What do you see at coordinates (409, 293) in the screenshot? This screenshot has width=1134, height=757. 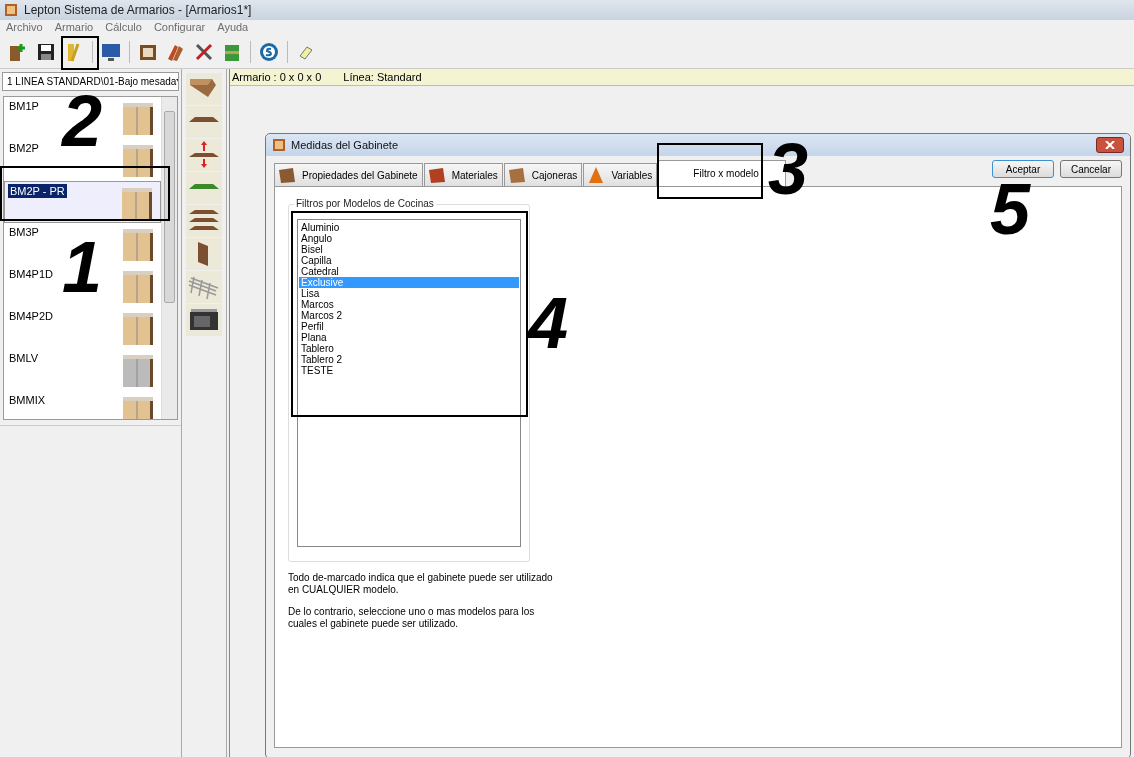 I see `model-option: Lisa` at bounding box center [409, 293].